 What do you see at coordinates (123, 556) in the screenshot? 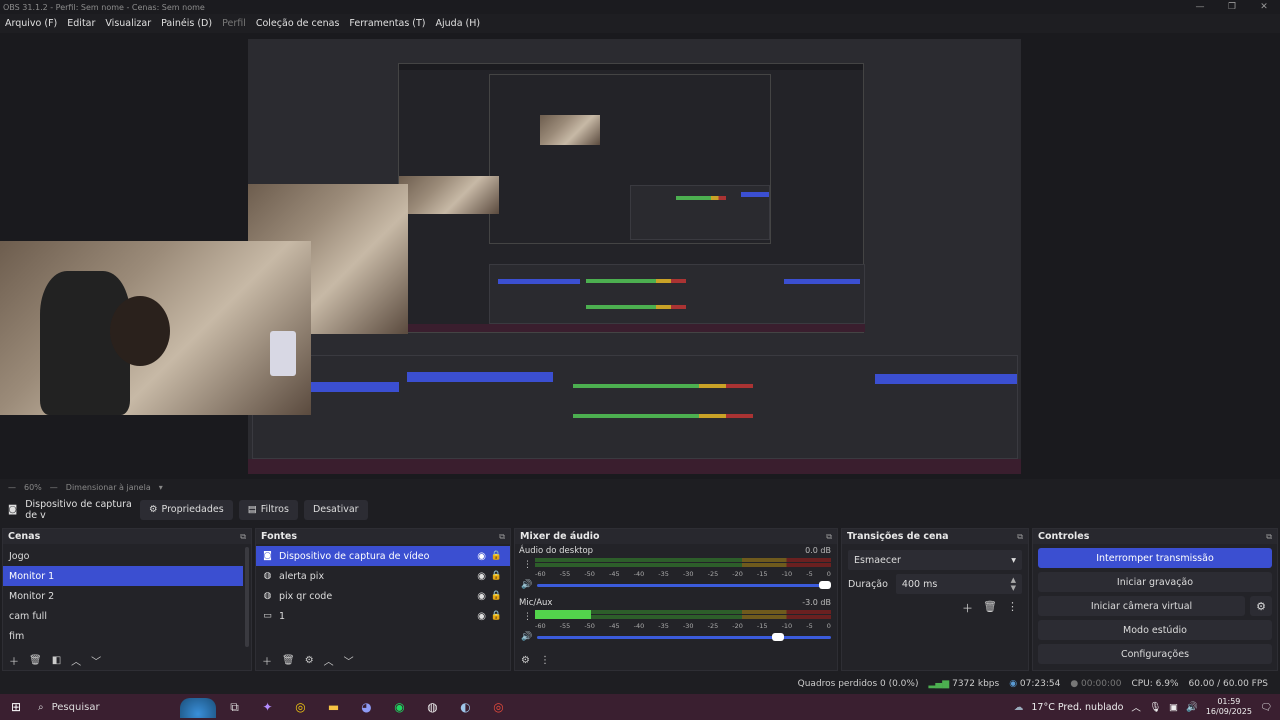
I see `scene-item-jogo: Jogo` at bounding box center [123, 556].